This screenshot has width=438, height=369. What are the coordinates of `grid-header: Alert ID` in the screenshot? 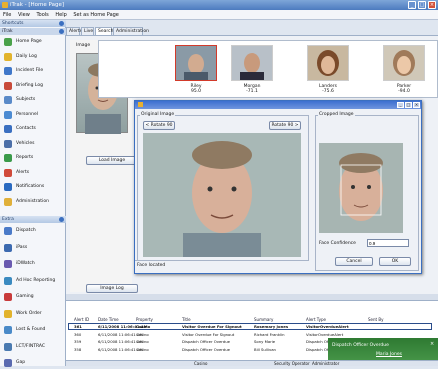 It's located at (81, 319).